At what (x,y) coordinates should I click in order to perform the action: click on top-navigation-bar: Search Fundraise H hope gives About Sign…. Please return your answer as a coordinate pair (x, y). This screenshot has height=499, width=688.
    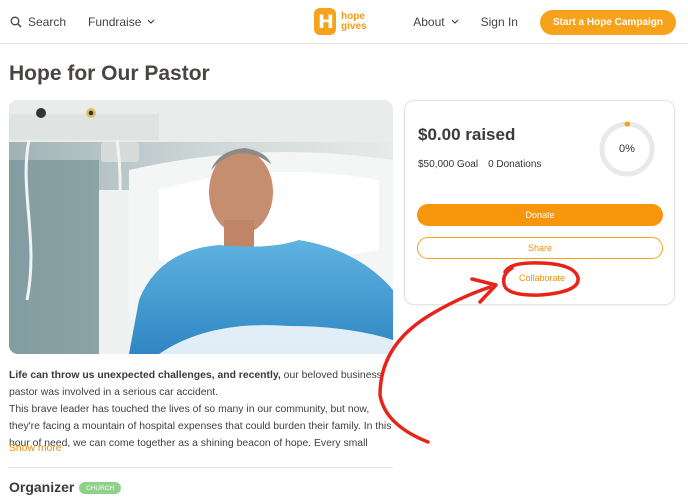
    Looking at the image, I should click on (344, 22).